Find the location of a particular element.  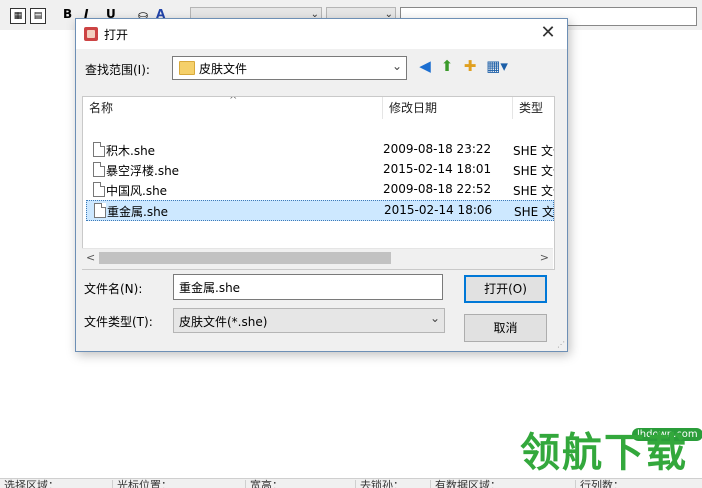

file-date: 2015-02-14 18:01 is located at coordinates (437, 169).